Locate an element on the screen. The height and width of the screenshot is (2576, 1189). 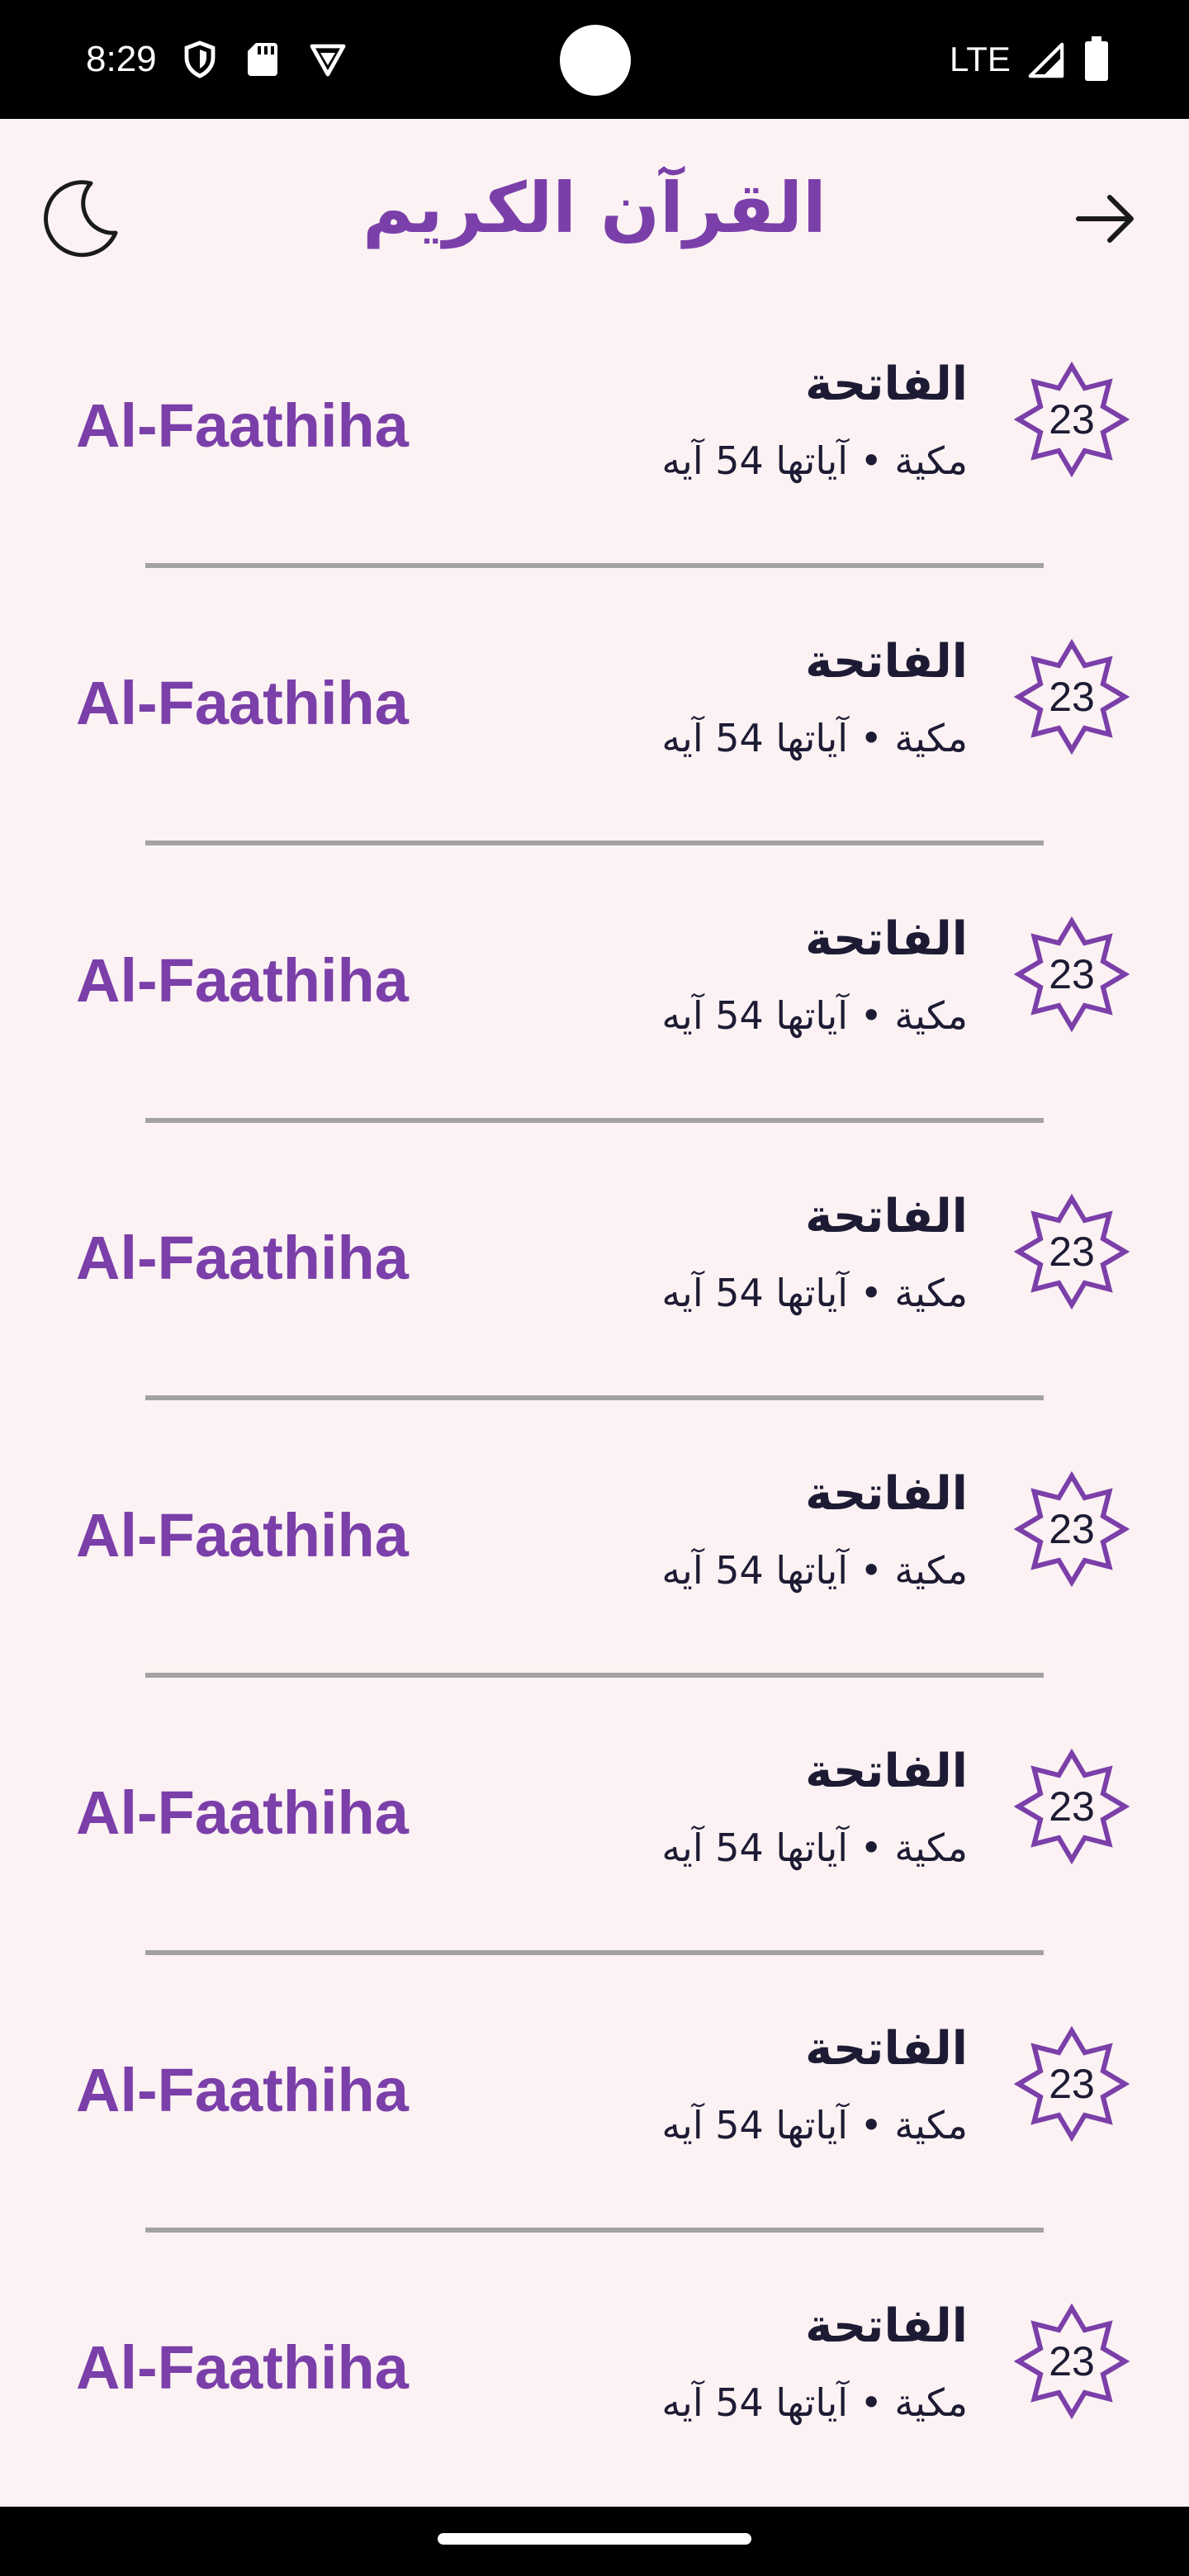
battery-icon is located at coordinates (1096, 60).